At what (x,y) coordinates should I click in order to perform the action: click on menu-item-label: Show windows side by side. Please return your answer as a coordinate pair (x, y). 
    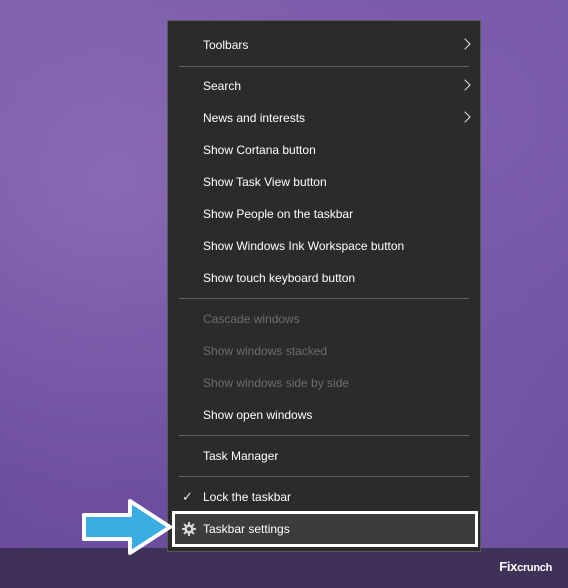
    Looking at the image, I should click on (276, 383).